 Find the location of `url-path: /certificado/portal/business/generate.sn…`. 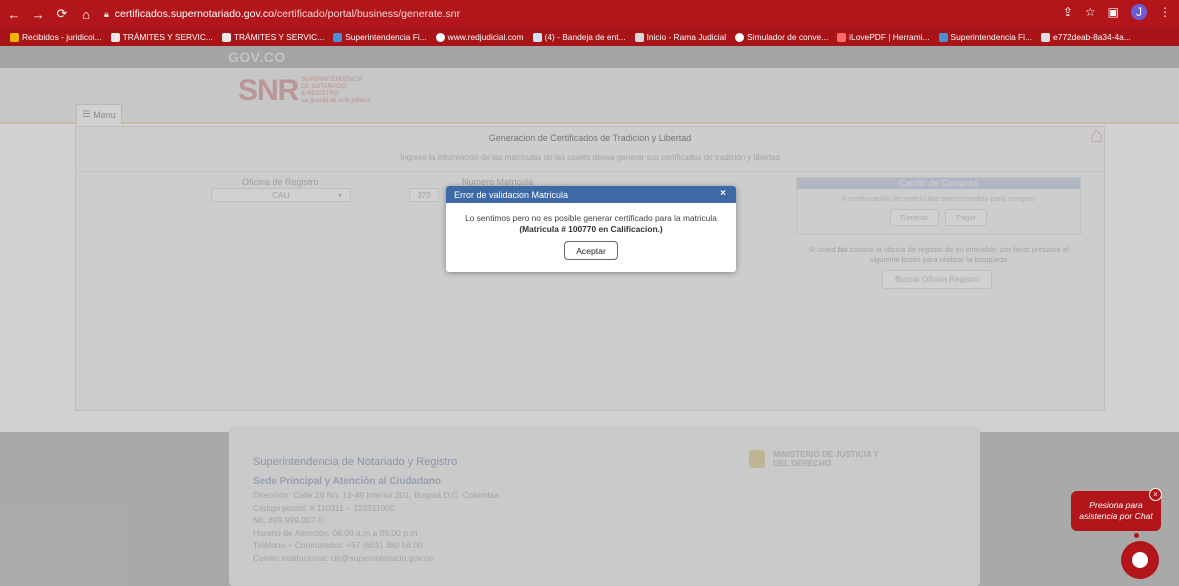

url-path: /certificado/portal/business/generate.sn… is located at coordinates (367, 14).